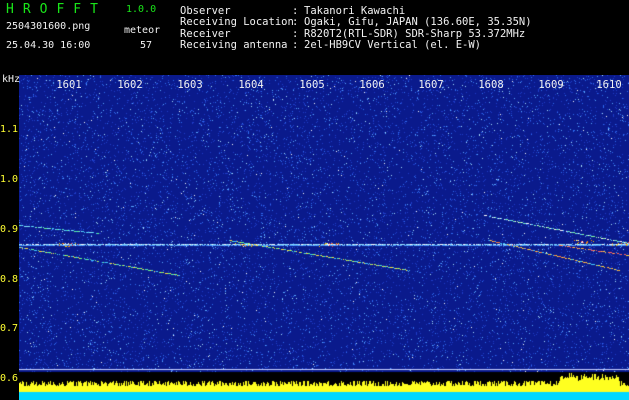 The height and width of the screenshot is (400, 629). I want to click on file-name: 2504301600.png, so click(48, 26).